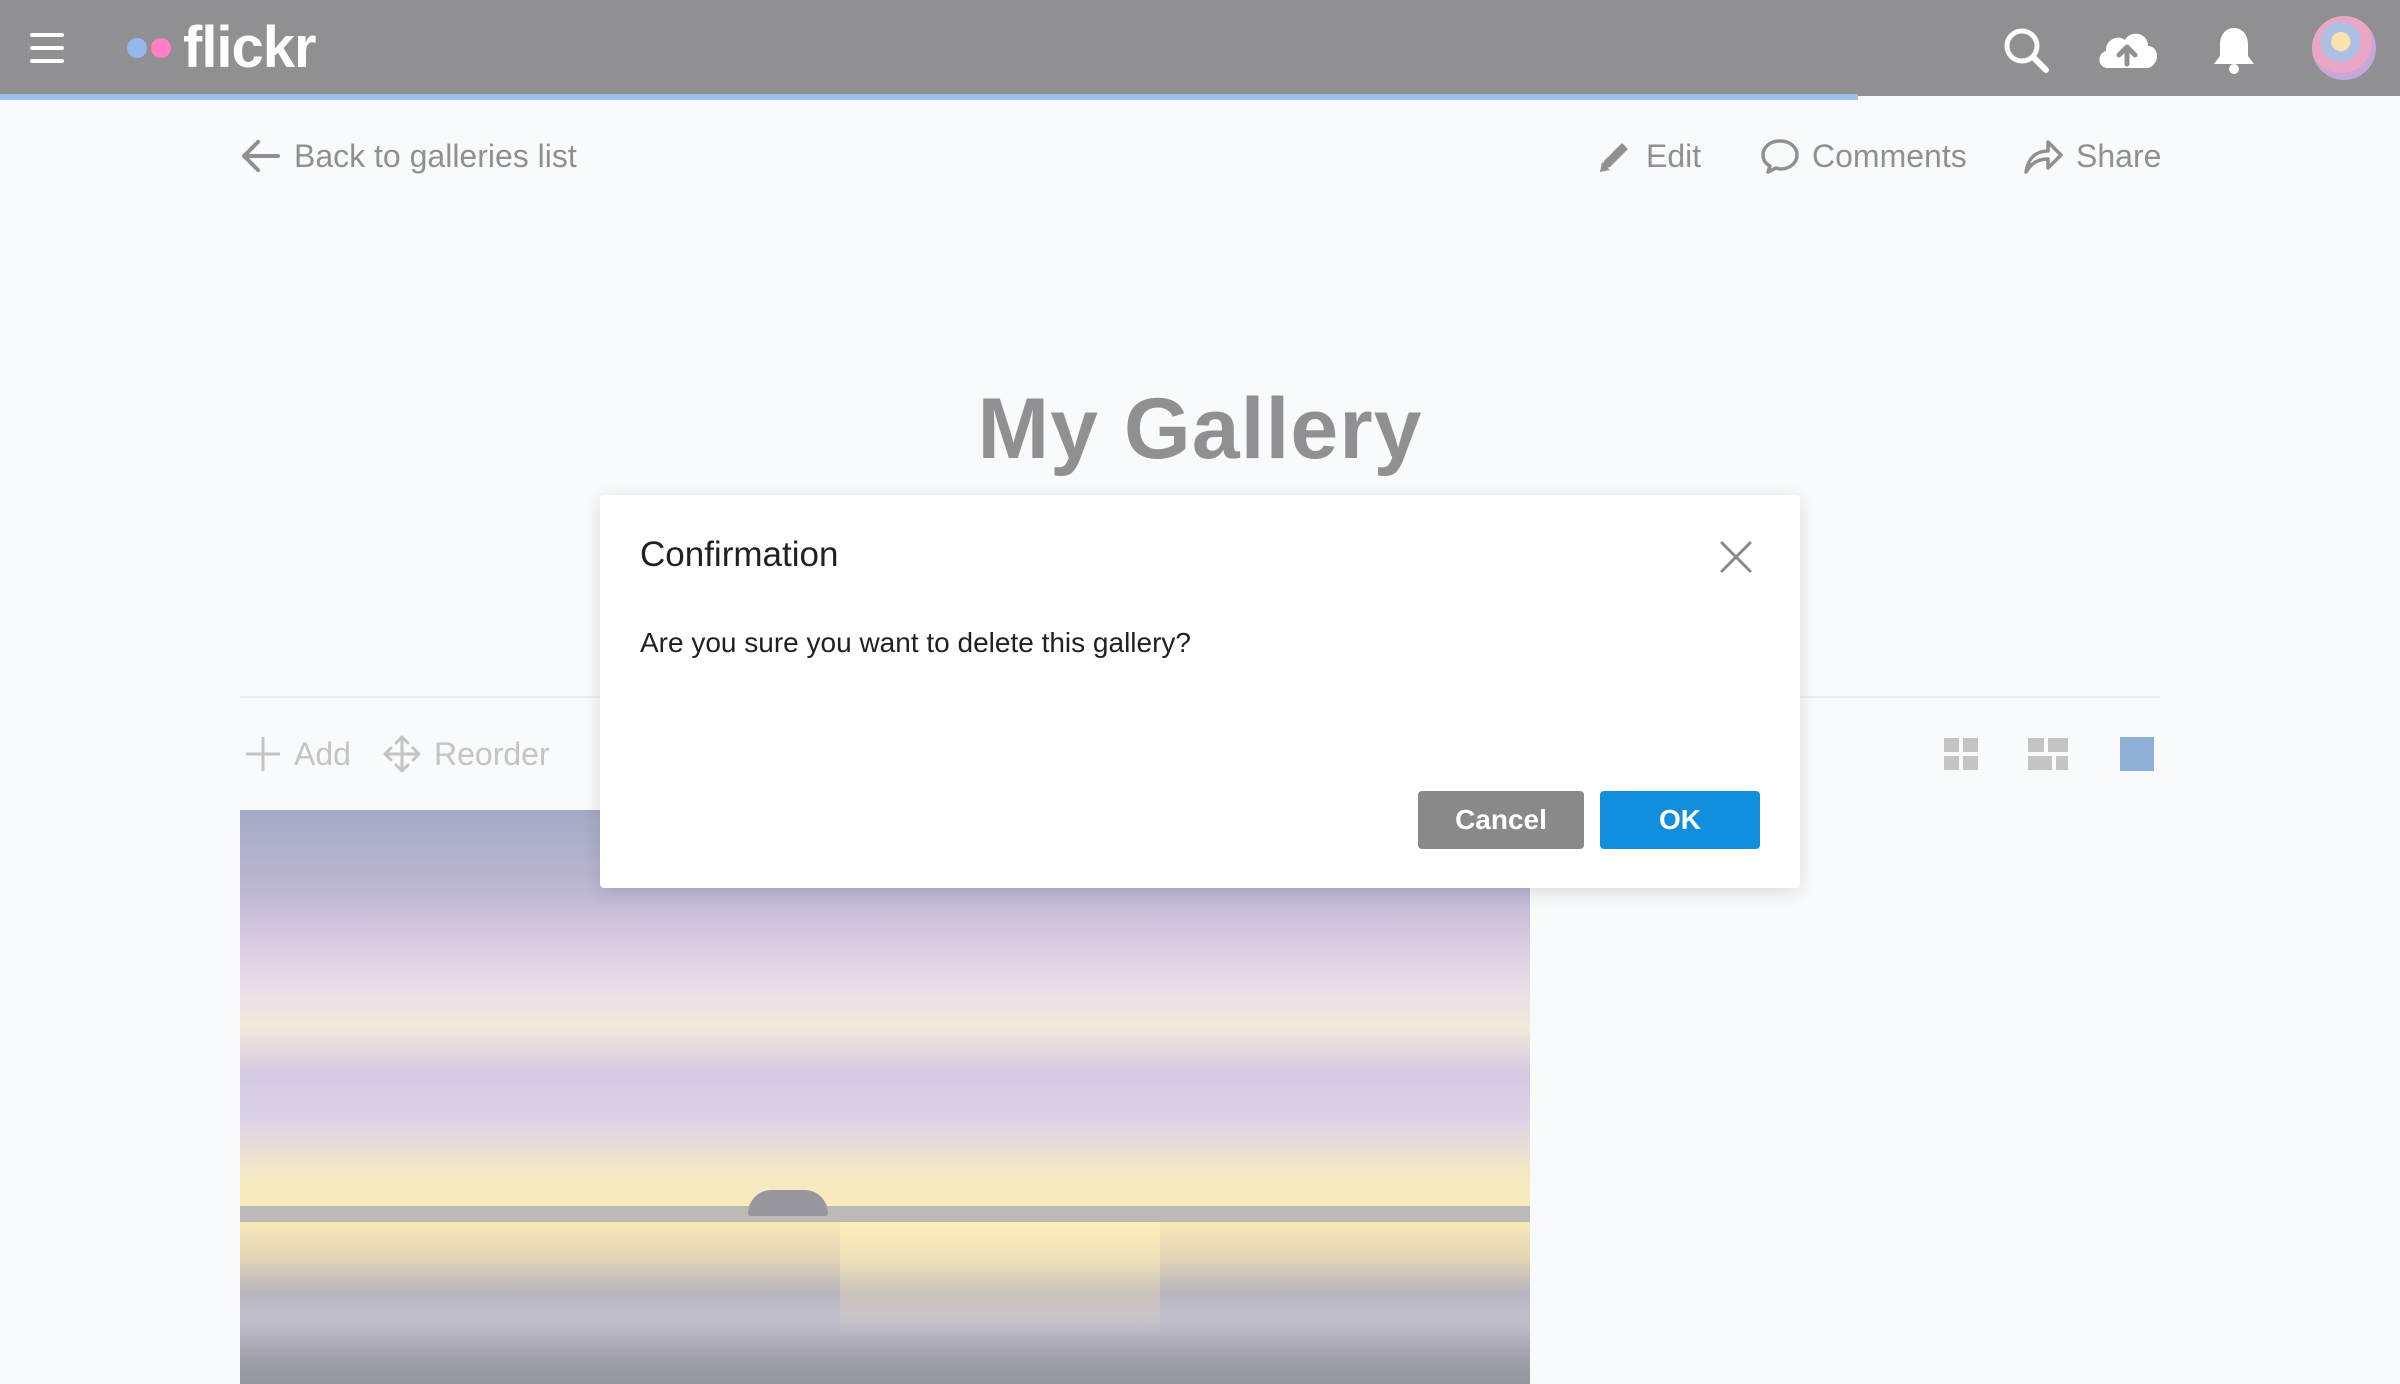 The width and height of the screenshot is (2400, 1384). What do you see at coordinates (739, 554) in the screenshot?
I see `dialog-title: Confirmation` at bounding box center [739, 554].